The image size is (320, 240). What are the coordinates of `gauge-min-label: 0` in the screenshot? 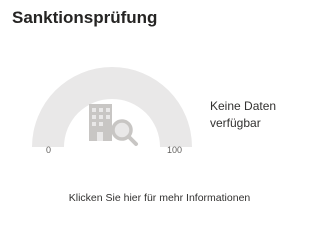 It's located at (49, 150).